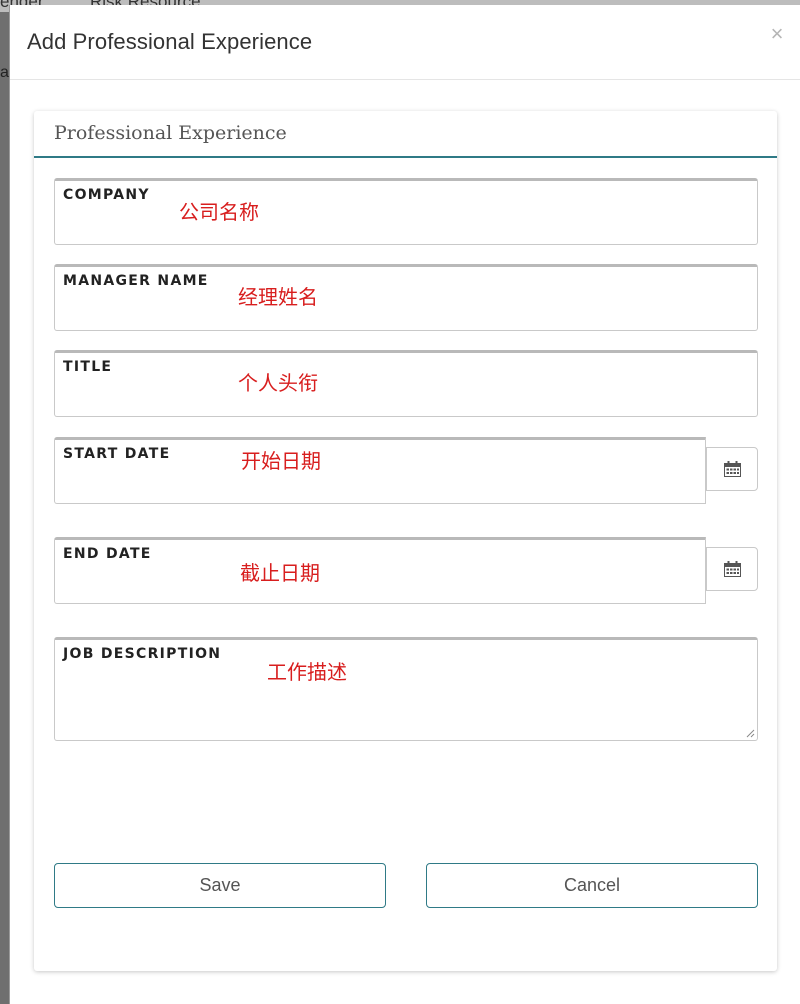  Describe the element at coordinates (406, 689) in the screenshot. I see `job-description-textarea: JOB DESCRIPTION 工作描述` at that location.